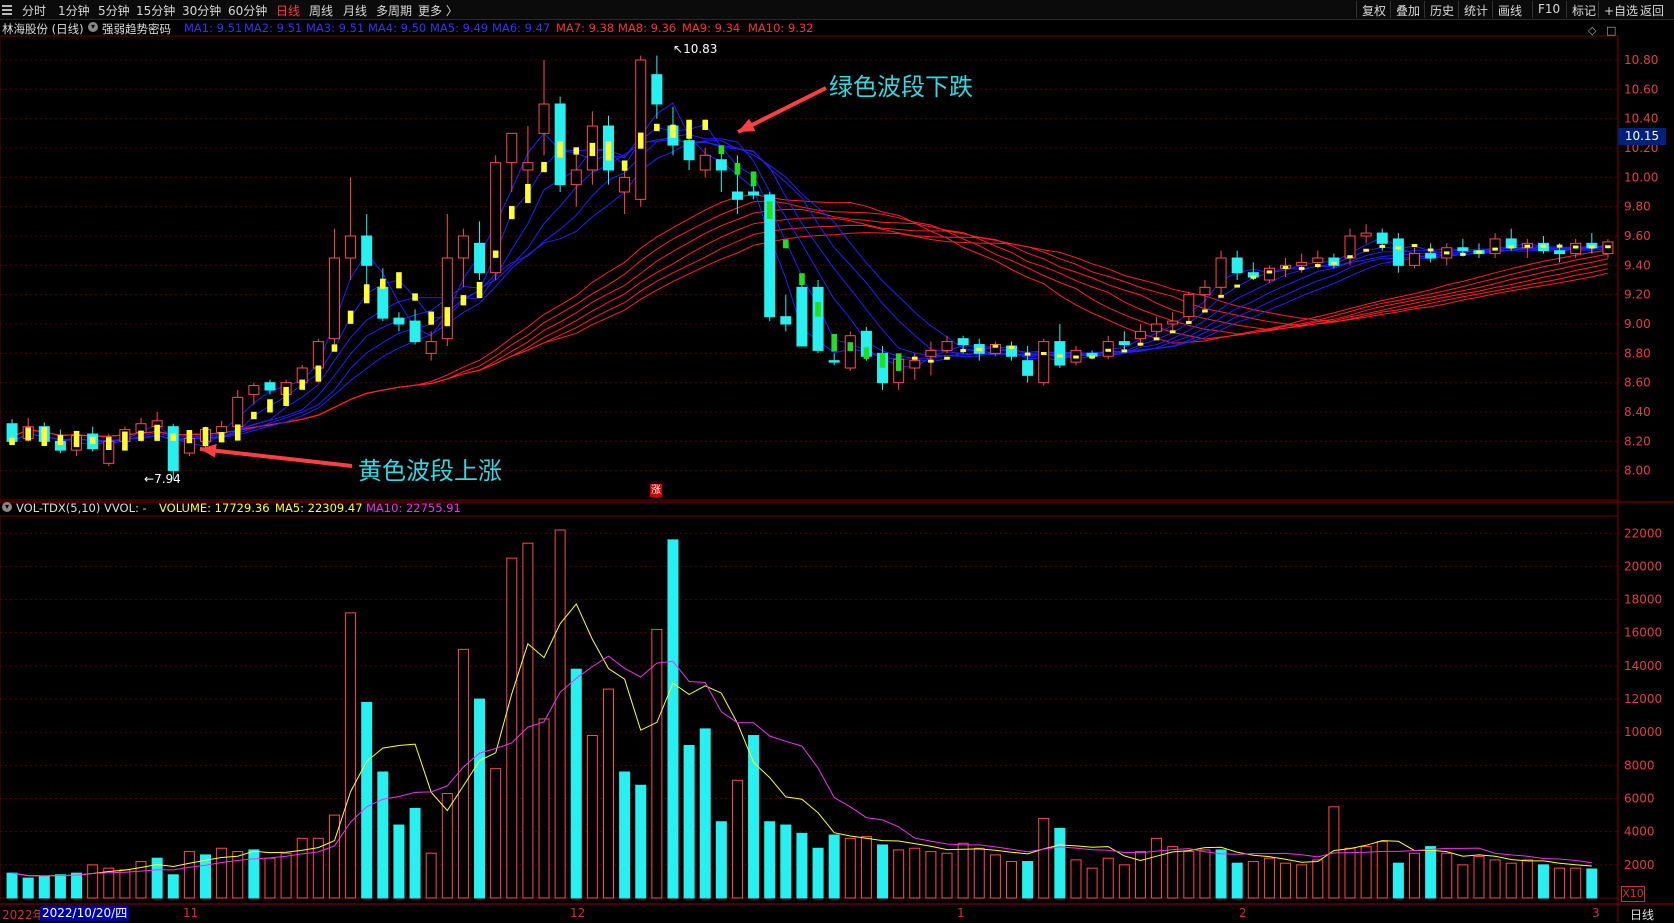 This screenshot has height=923, width=1674. I want to click on zhang-badge: 涨, so click(656, 490).